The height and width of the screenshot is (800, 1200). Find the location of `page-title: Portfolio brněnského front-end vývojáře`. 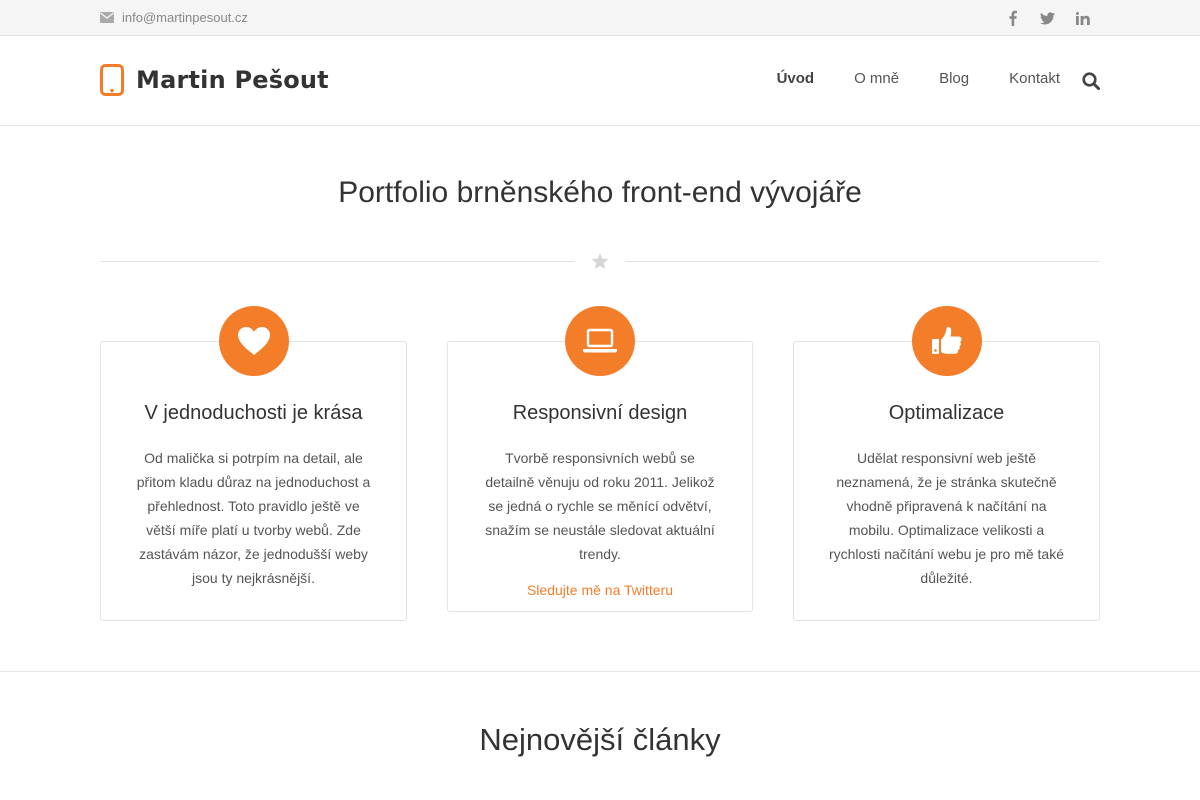

page-title: Portfolio brněnského front-end vývojáře is located at coordinates (600, 192).